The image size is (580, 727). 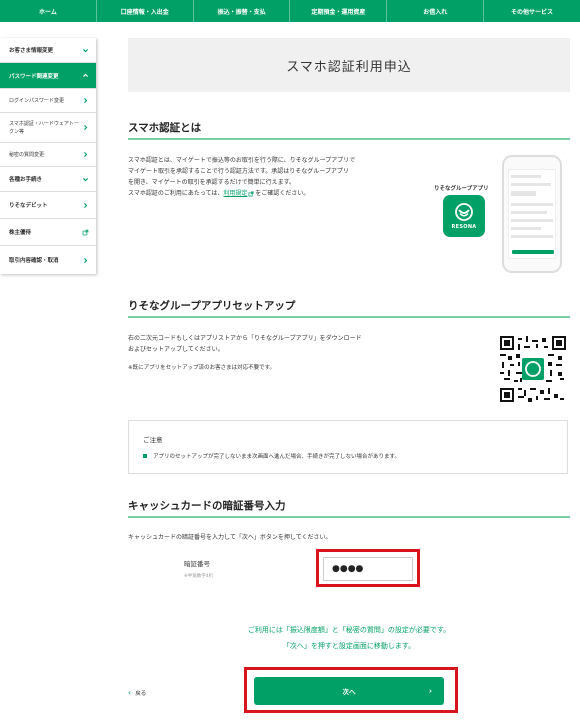 I want to click on section-heading-pin: キャッシュカードの暗証番号入力, so click(x=349, y=508).